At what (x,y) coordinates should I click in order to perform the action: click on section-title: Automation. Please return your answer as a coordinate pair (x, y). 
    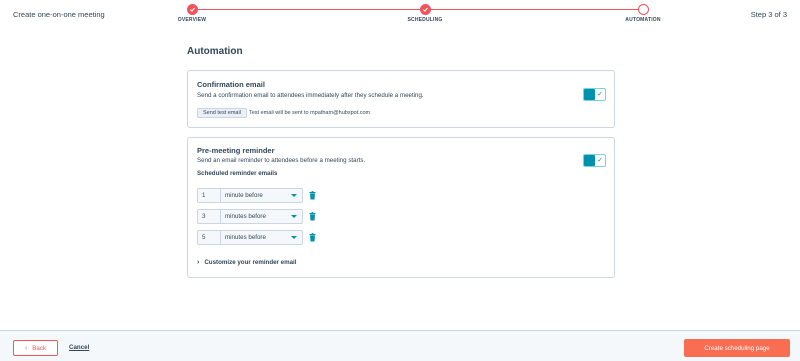
    Looking at the image, I should click on (215, 51).